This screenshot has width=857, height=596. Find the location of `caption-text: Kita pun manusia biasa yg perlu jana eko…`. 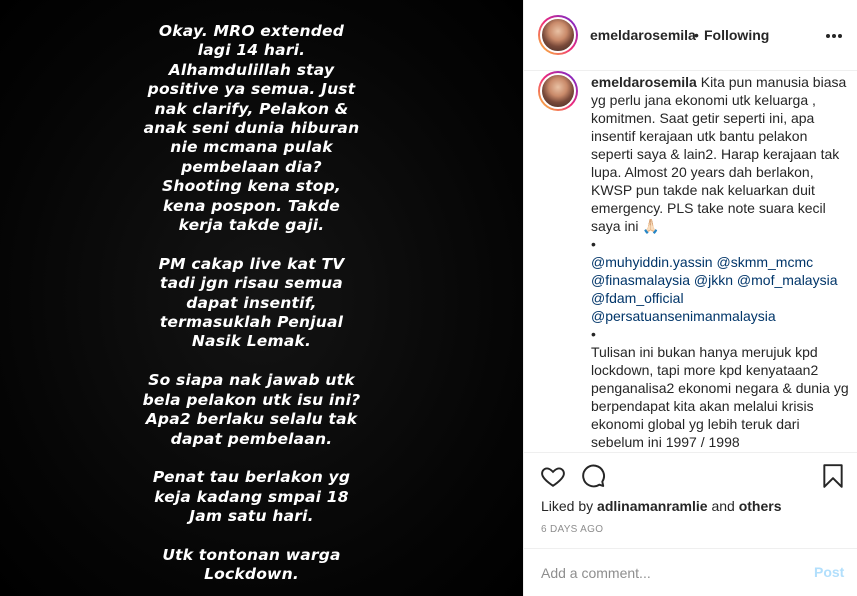

caption-text: Kita pun manusia biasa yg perlu jana eko… is located at coordinates (719, 154).